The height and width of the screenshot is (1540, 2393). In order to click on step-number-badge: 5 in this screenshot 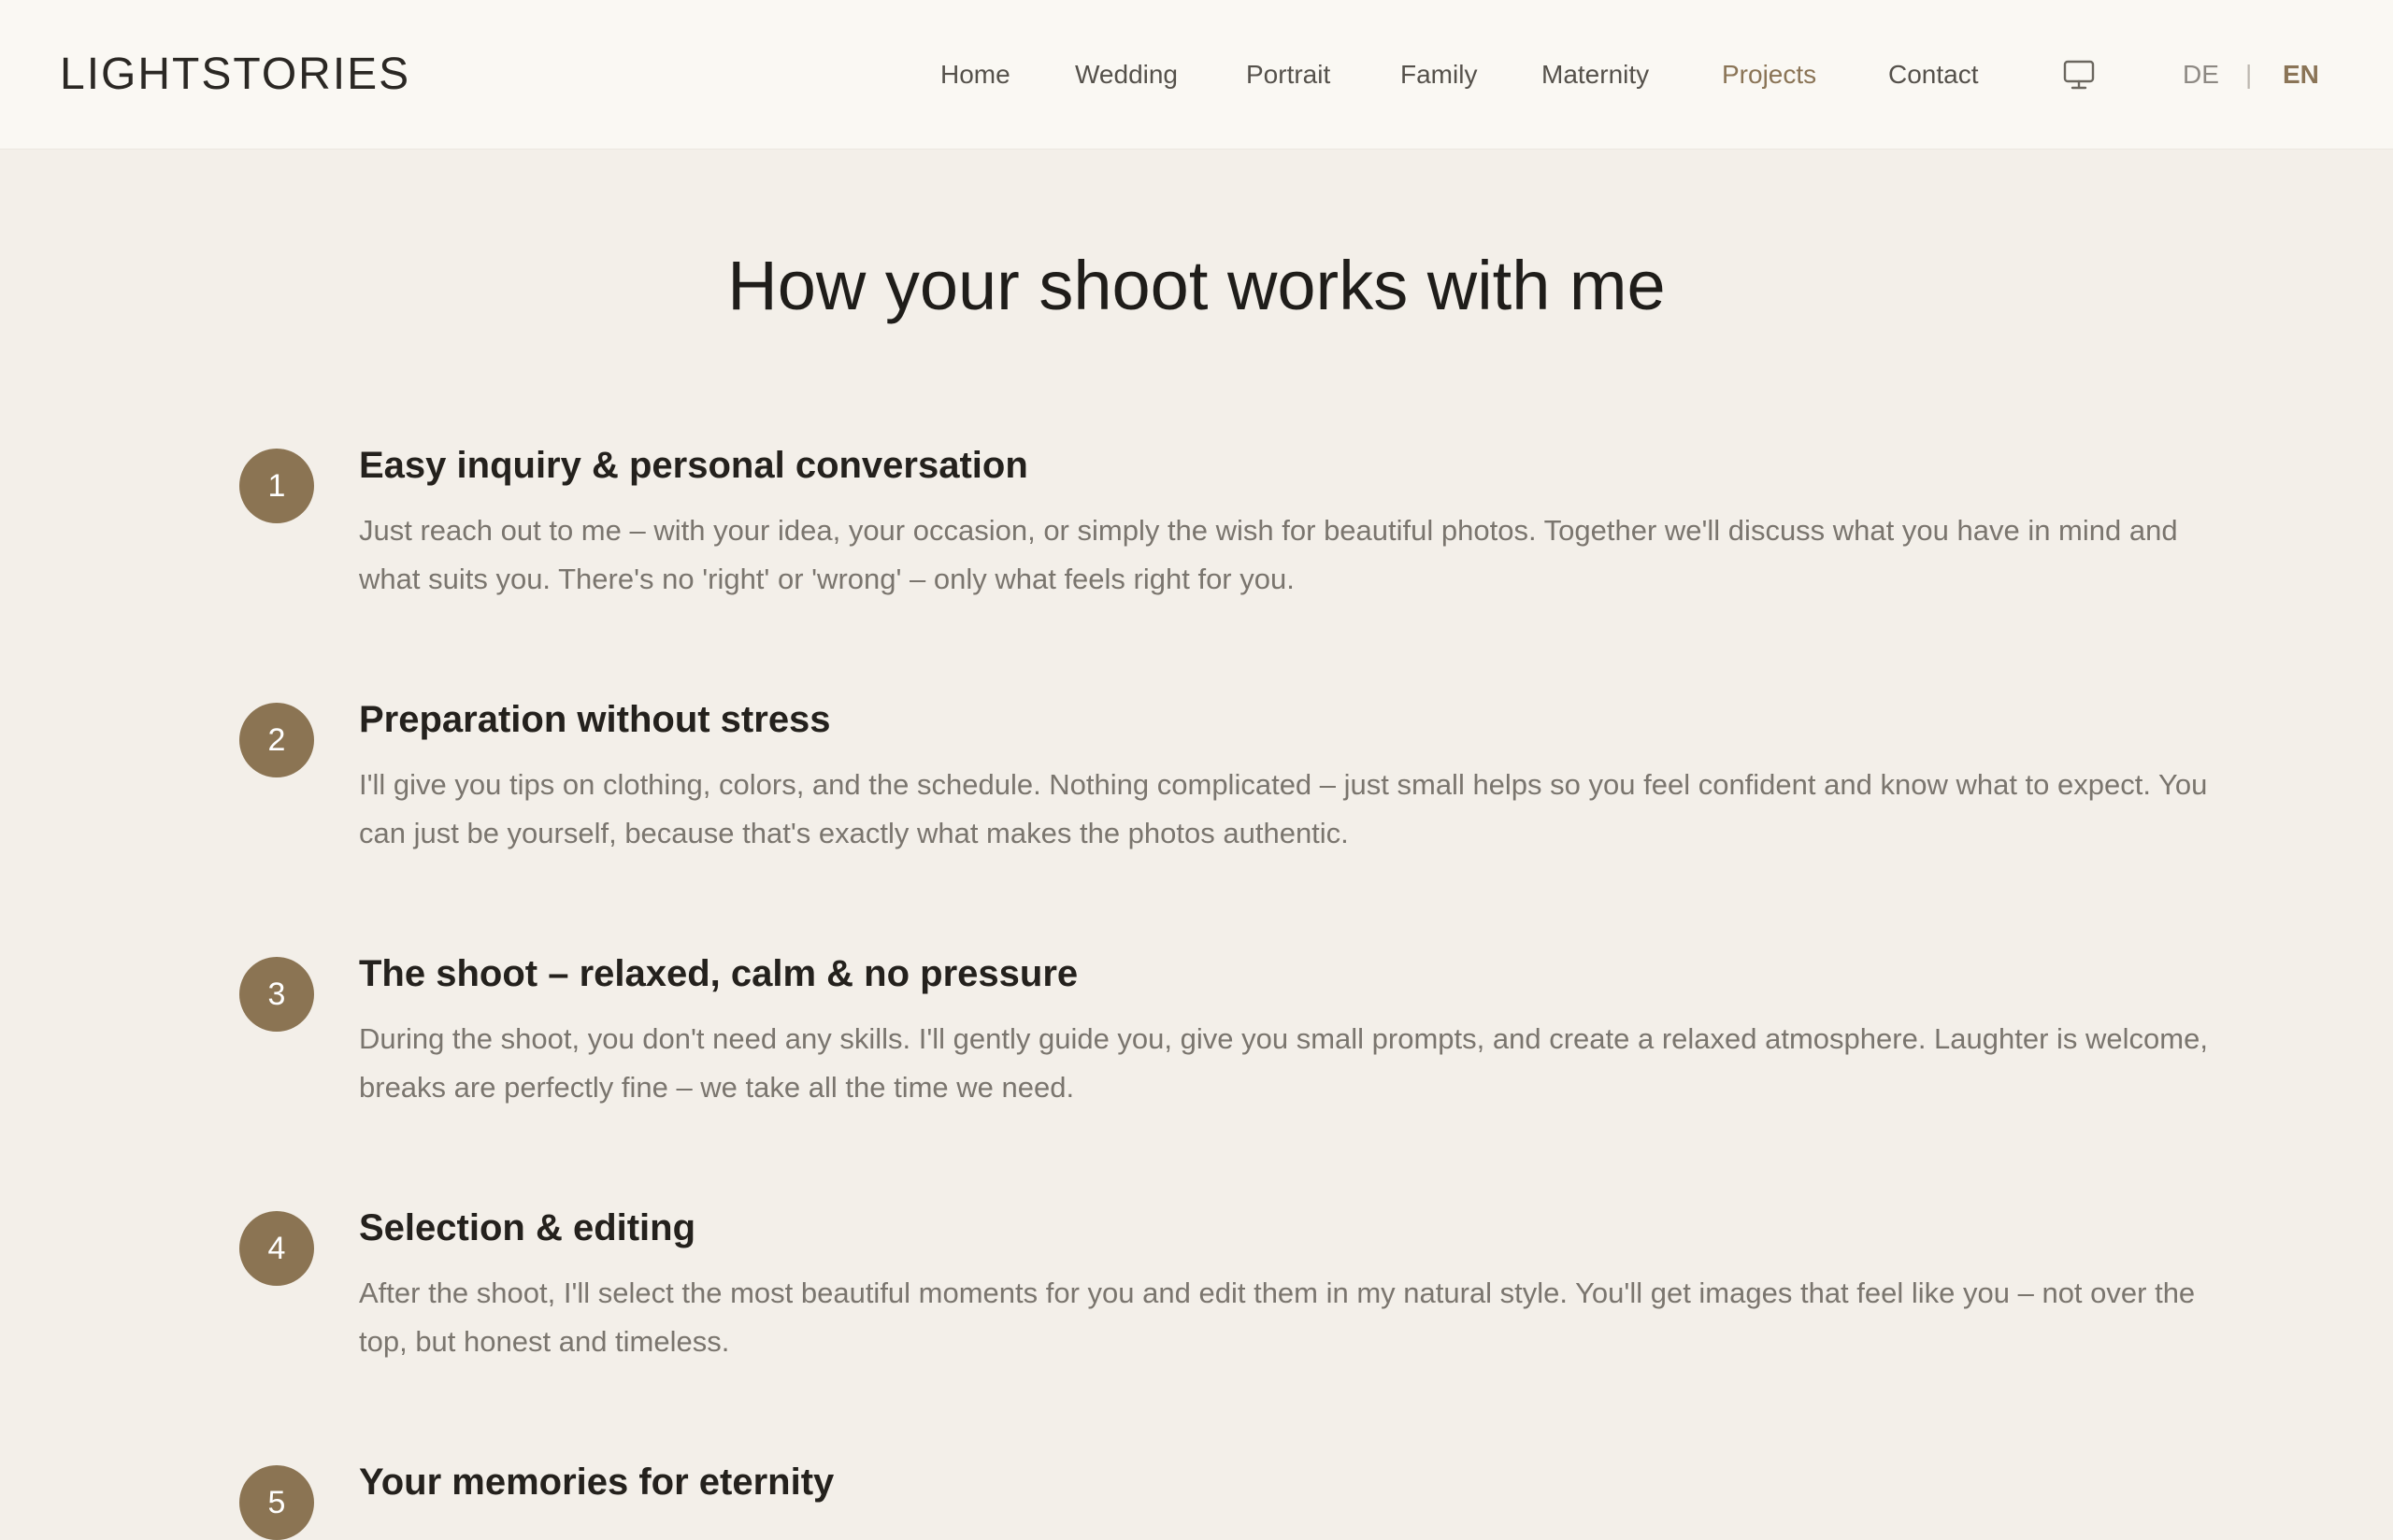, I will do `click(277, 1502)`.